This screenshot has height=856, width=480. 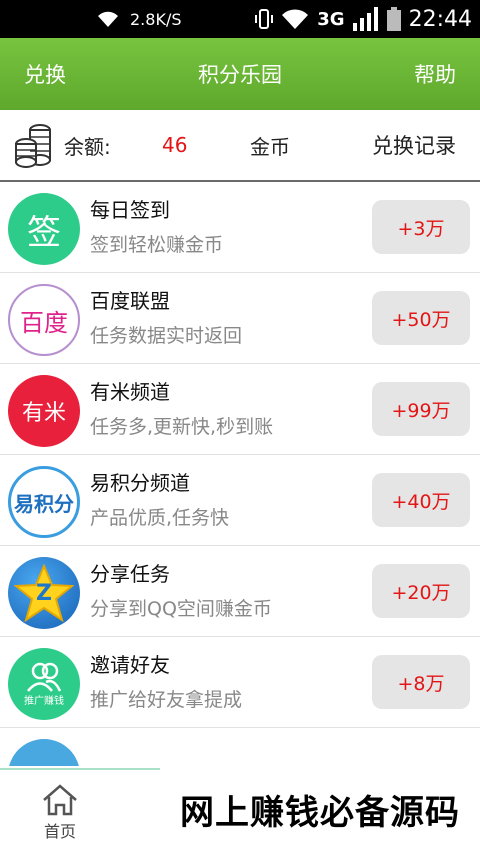 What do you see at coordinates (393, 19) in the screenshot?
I see `battery-icon` at bounding box center [393, 19].